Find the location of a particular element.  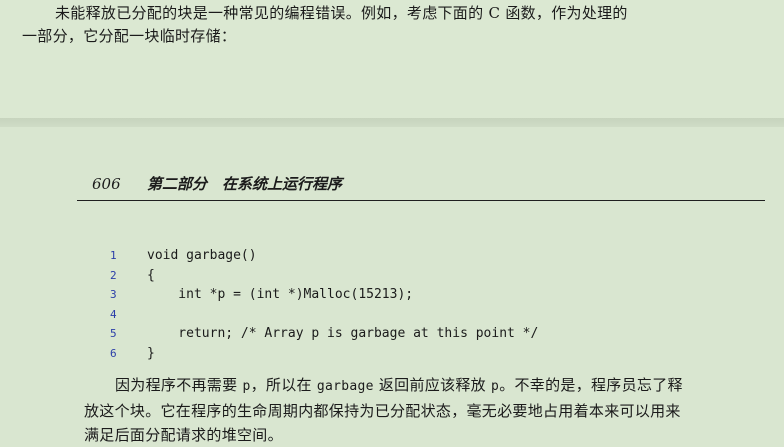

inline-code: garbage is located at coordinates (345, 386).